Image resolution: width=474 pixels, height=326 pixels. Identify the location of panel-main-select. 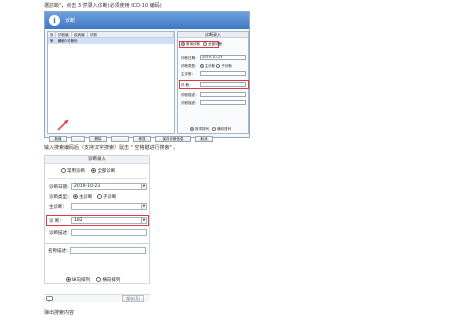
(223, 73).